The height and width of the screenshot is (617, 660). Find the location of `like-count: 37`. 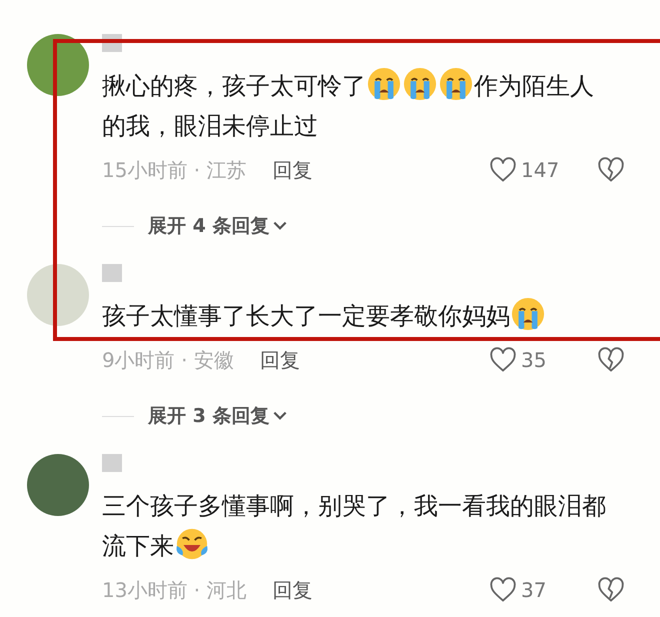

like-count: 37 is located at coordinates (534, 590).